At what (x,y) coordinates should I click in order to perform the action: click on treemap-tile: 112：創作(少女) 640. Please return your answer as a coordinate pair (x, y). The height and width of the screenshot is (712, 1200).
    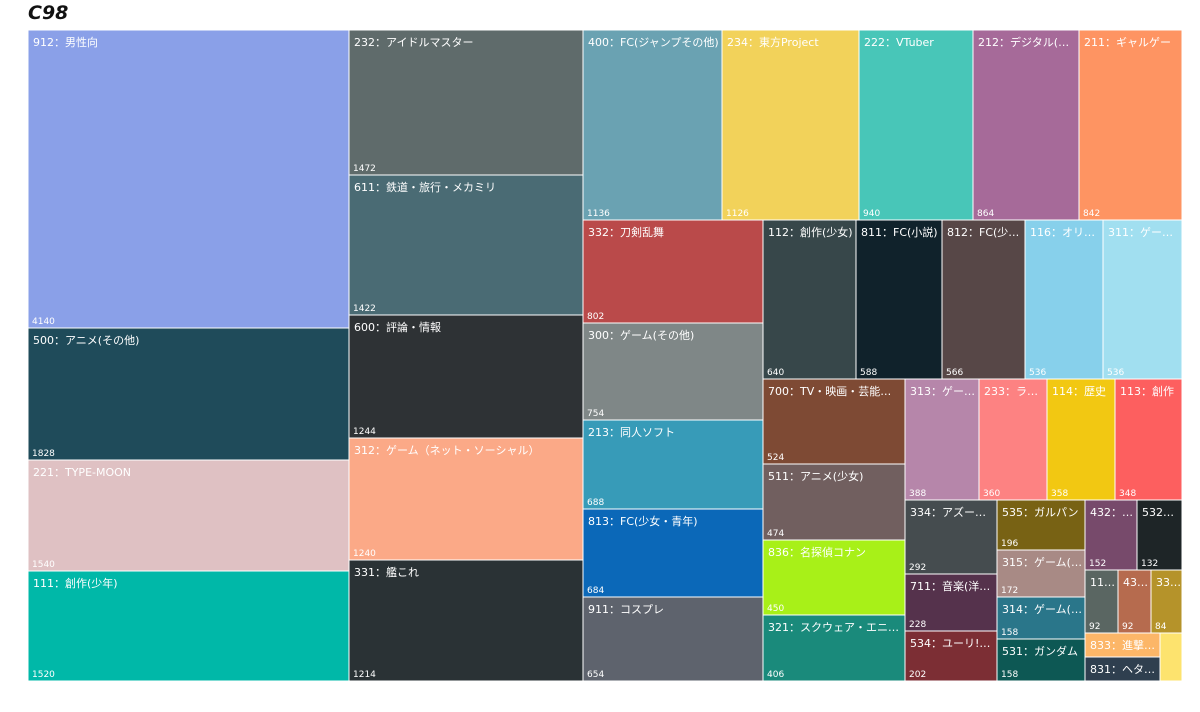
    Looking at the image, I should click on (809, 299).